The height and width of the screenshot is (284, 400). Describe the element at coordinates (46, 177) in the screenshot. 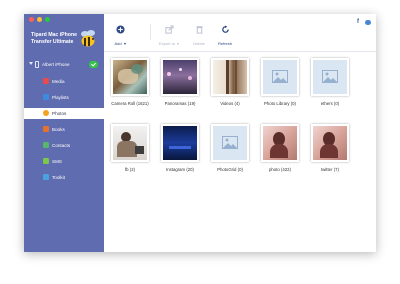

I see `toolkit-icon` at that location.